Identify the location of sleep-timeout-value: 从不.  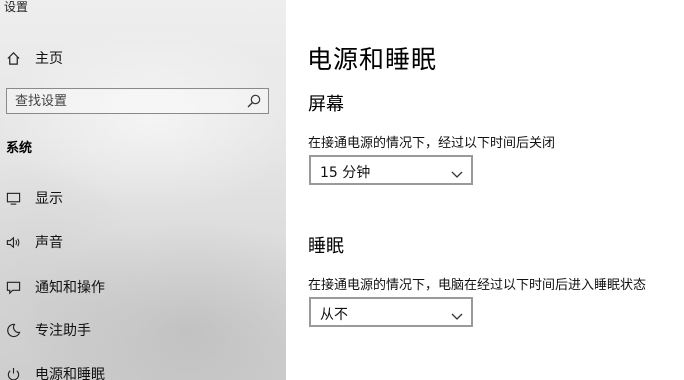
(334, 315).